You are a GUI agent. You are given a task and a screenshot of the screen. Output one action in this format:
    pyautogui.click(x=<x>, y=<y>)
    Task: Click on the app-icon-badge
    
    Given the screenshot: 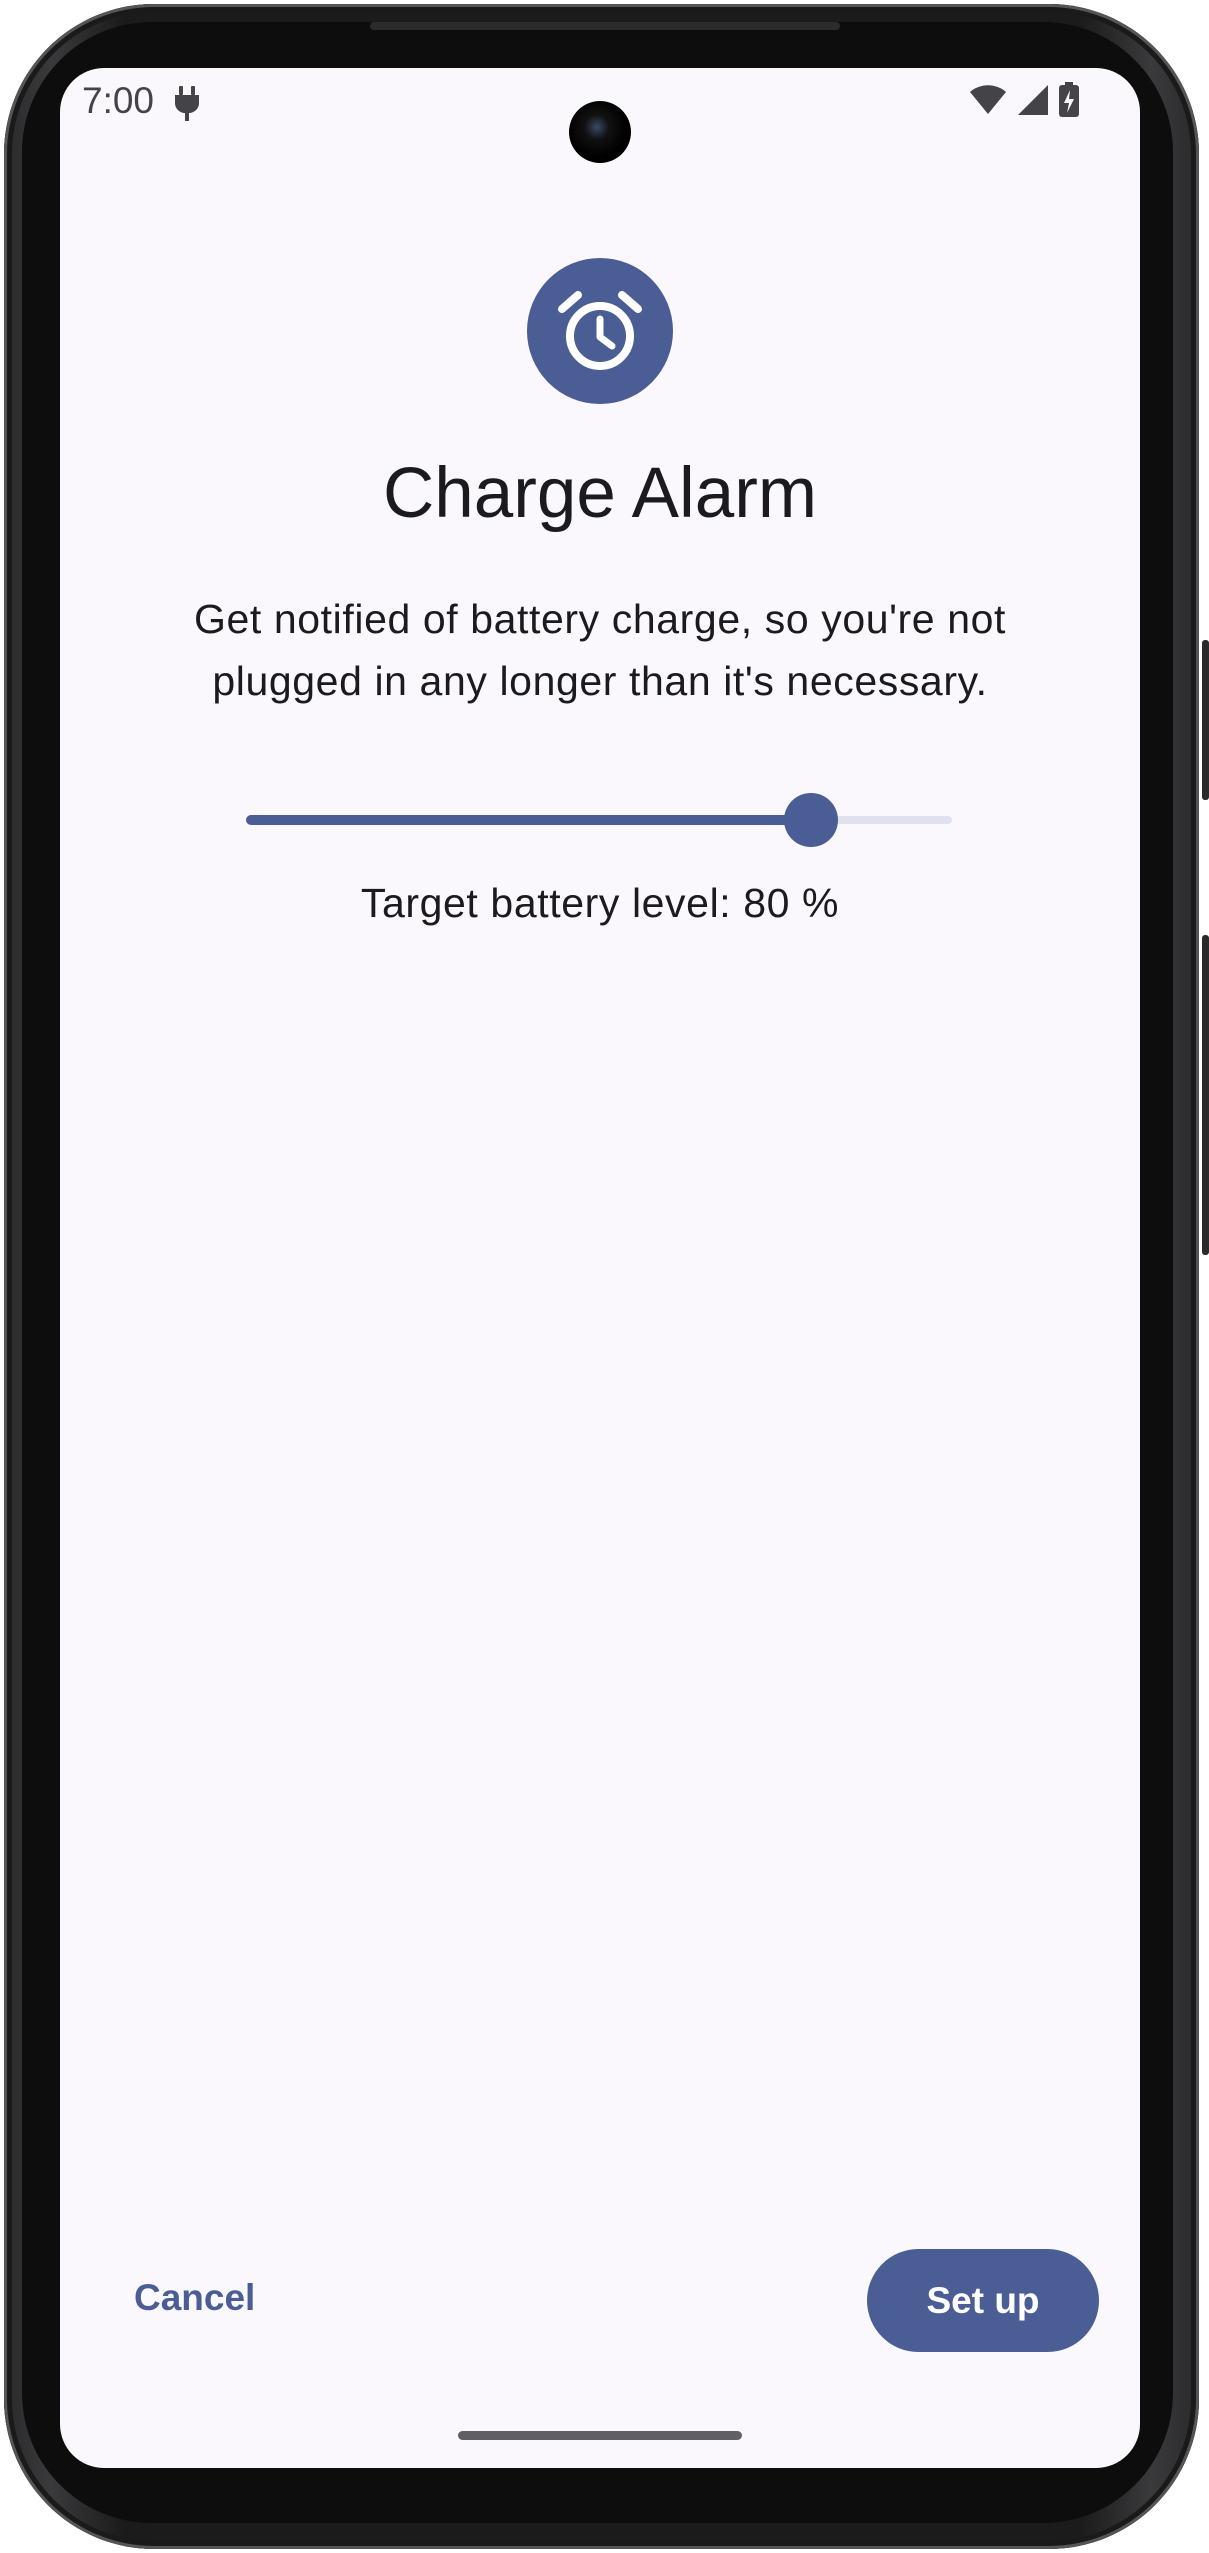 What is the action you would take?
    pyautogui.click(x=600, y=331)
    